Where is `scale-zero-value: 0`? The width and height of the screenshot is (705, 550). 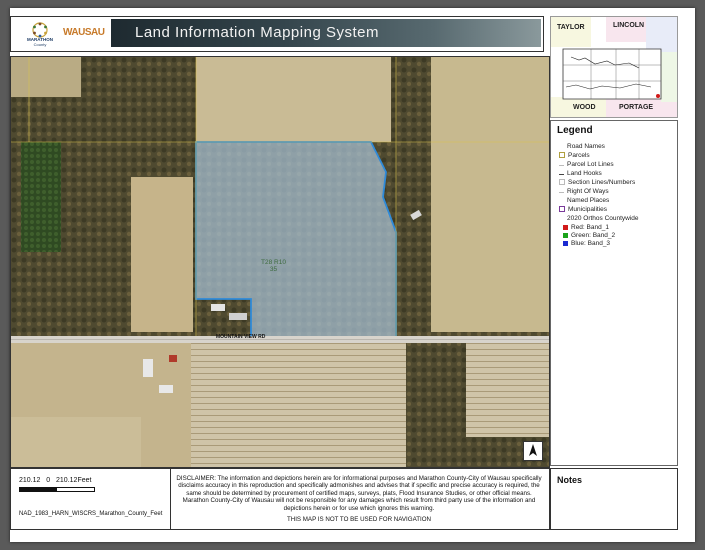
scale-zero-value: 0 is located at coordinates (48, 480).